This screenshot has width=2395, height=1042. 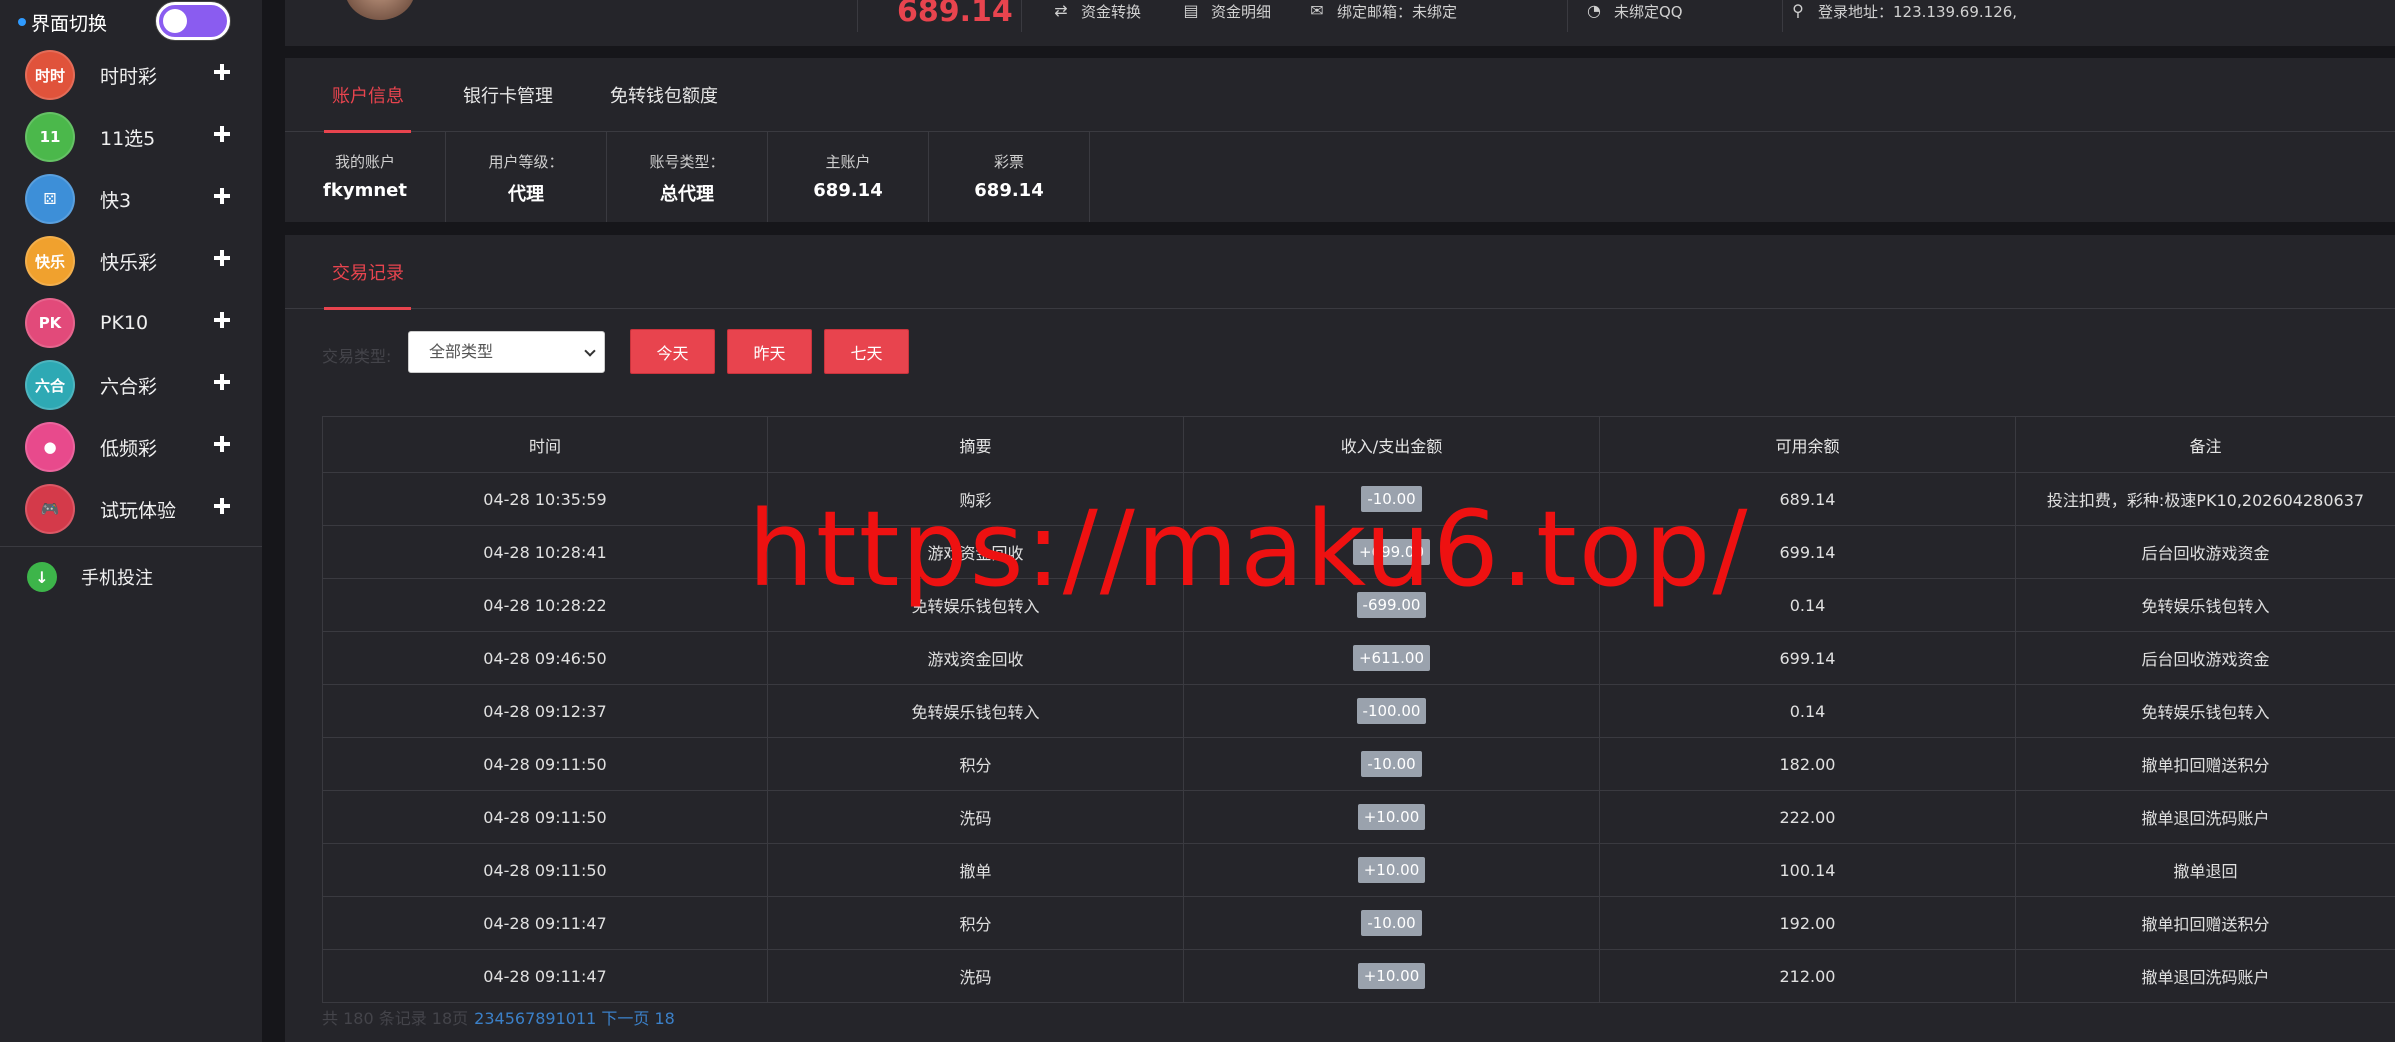 I want to click on sidebar-item: 六合 六合彩, so click(x=131, y=385).